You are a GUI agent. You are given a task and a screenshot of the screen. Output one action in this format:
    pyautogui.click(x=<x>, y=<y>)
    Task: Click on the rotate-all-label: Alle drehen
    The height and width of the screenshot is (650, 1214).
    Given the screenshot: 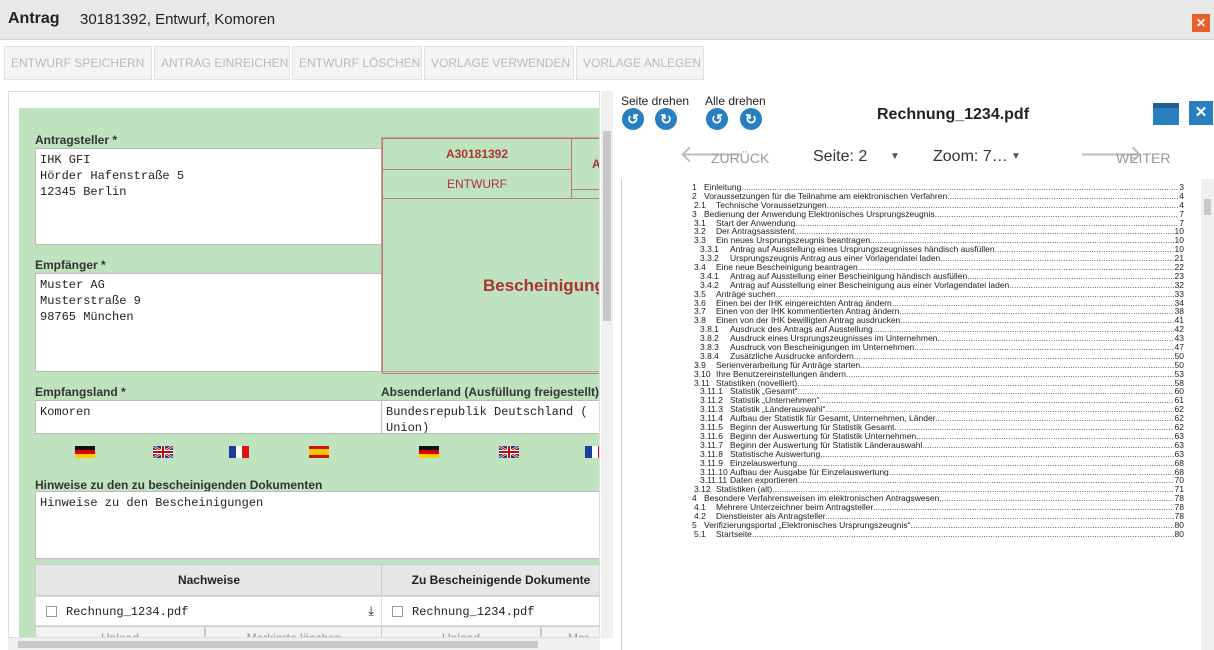 What is the action you would take?
    pyautogui.click(x=735, y=101)
    